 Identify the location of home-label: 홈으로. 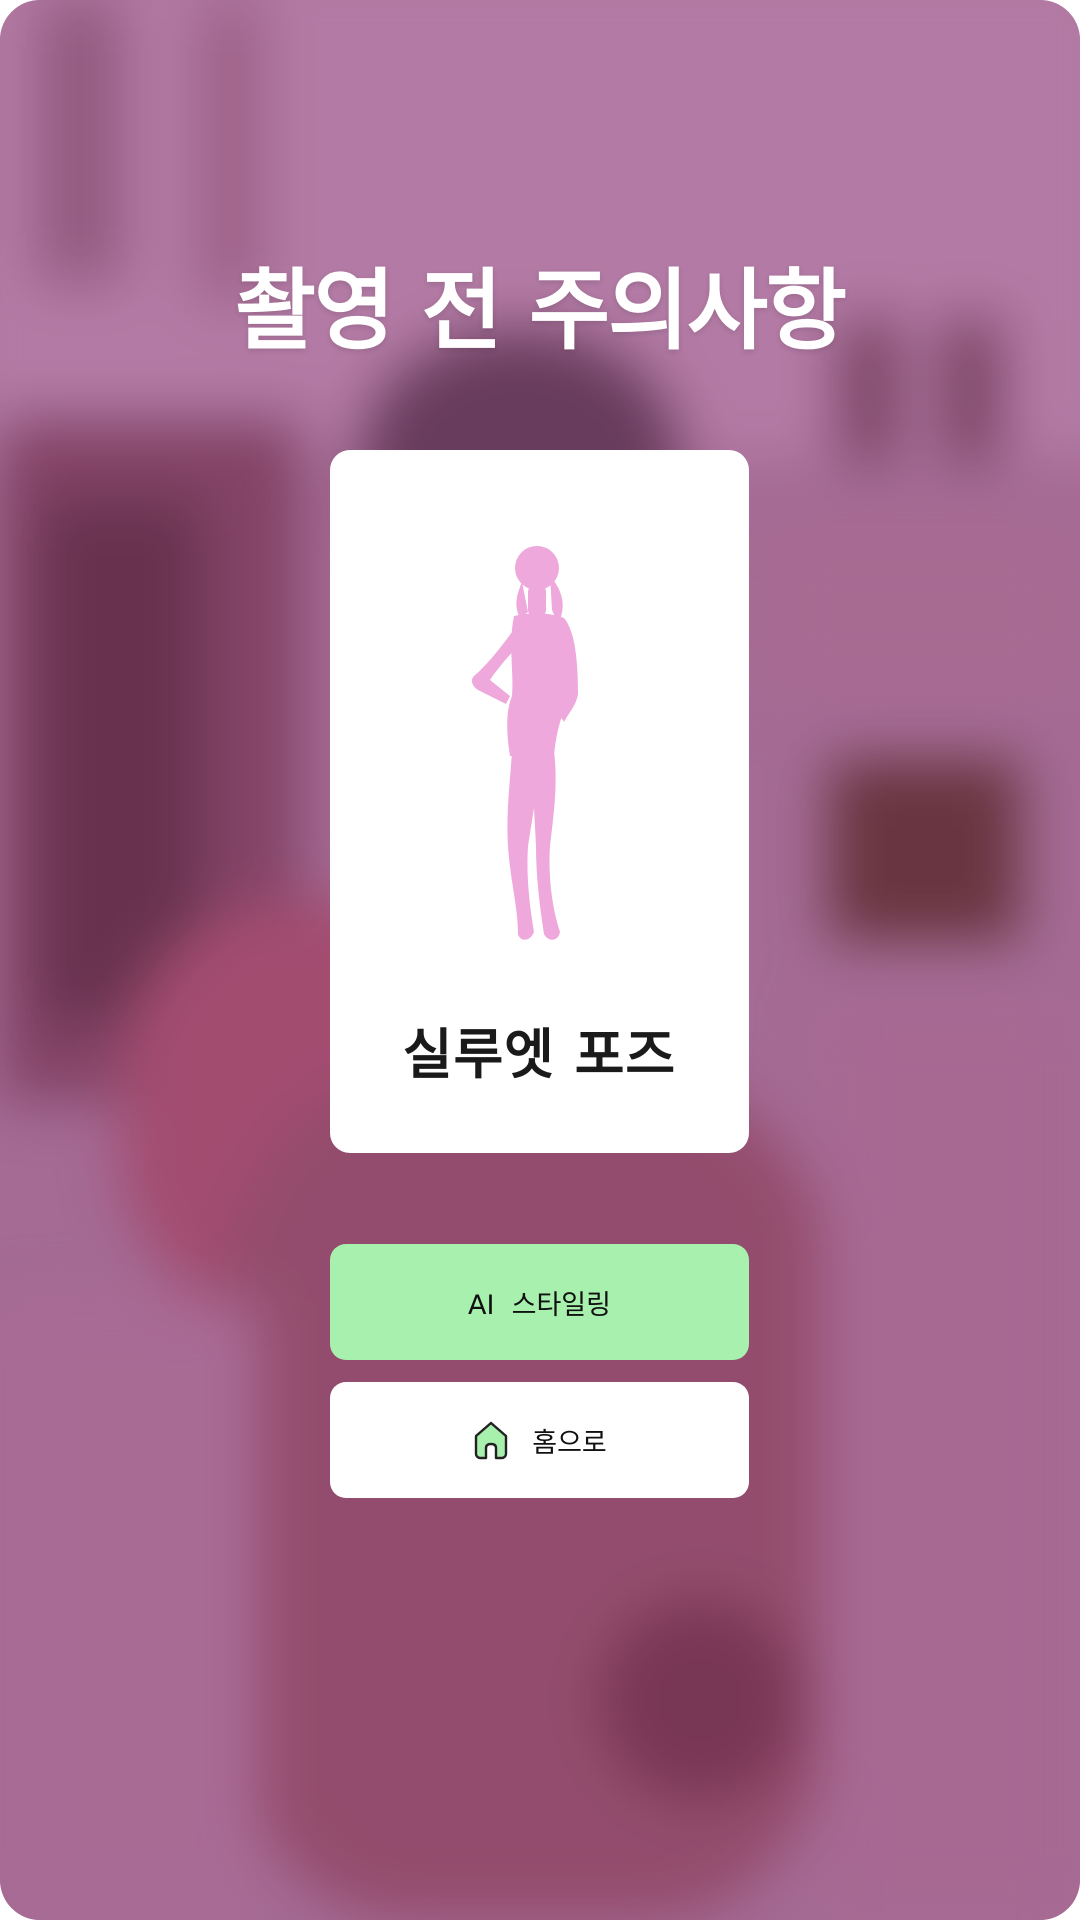
(569, 1443).